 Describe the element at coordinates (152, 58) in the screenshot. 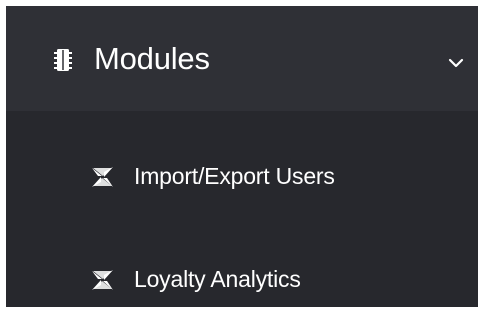

I see `modules-menu-label: Modules` at that location.